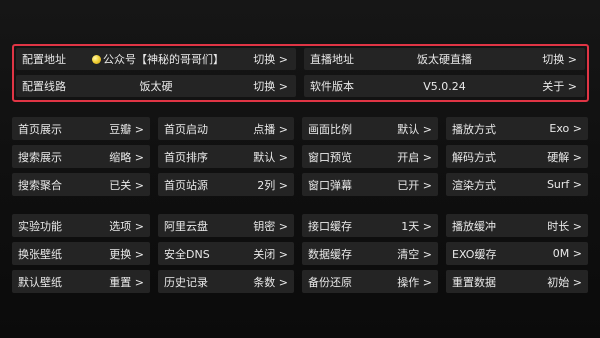  I want to click on setting-render-mode: 渲染方式 Surf >, so click(517, 184).